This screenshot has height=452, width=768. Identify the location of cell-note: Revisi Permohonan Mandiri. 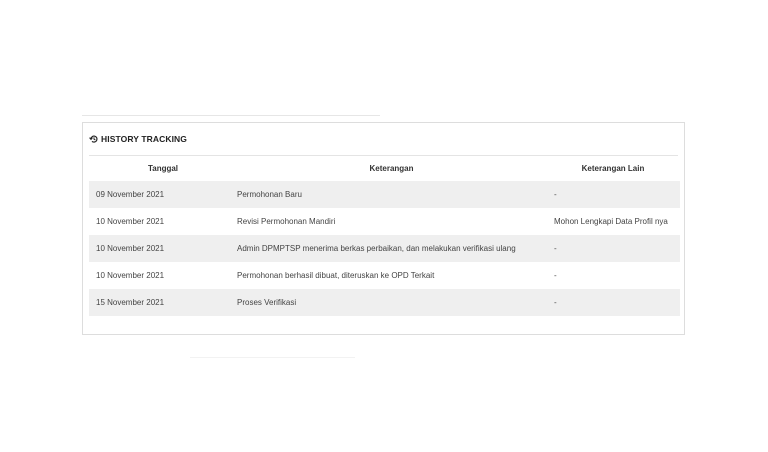
(391, 221).